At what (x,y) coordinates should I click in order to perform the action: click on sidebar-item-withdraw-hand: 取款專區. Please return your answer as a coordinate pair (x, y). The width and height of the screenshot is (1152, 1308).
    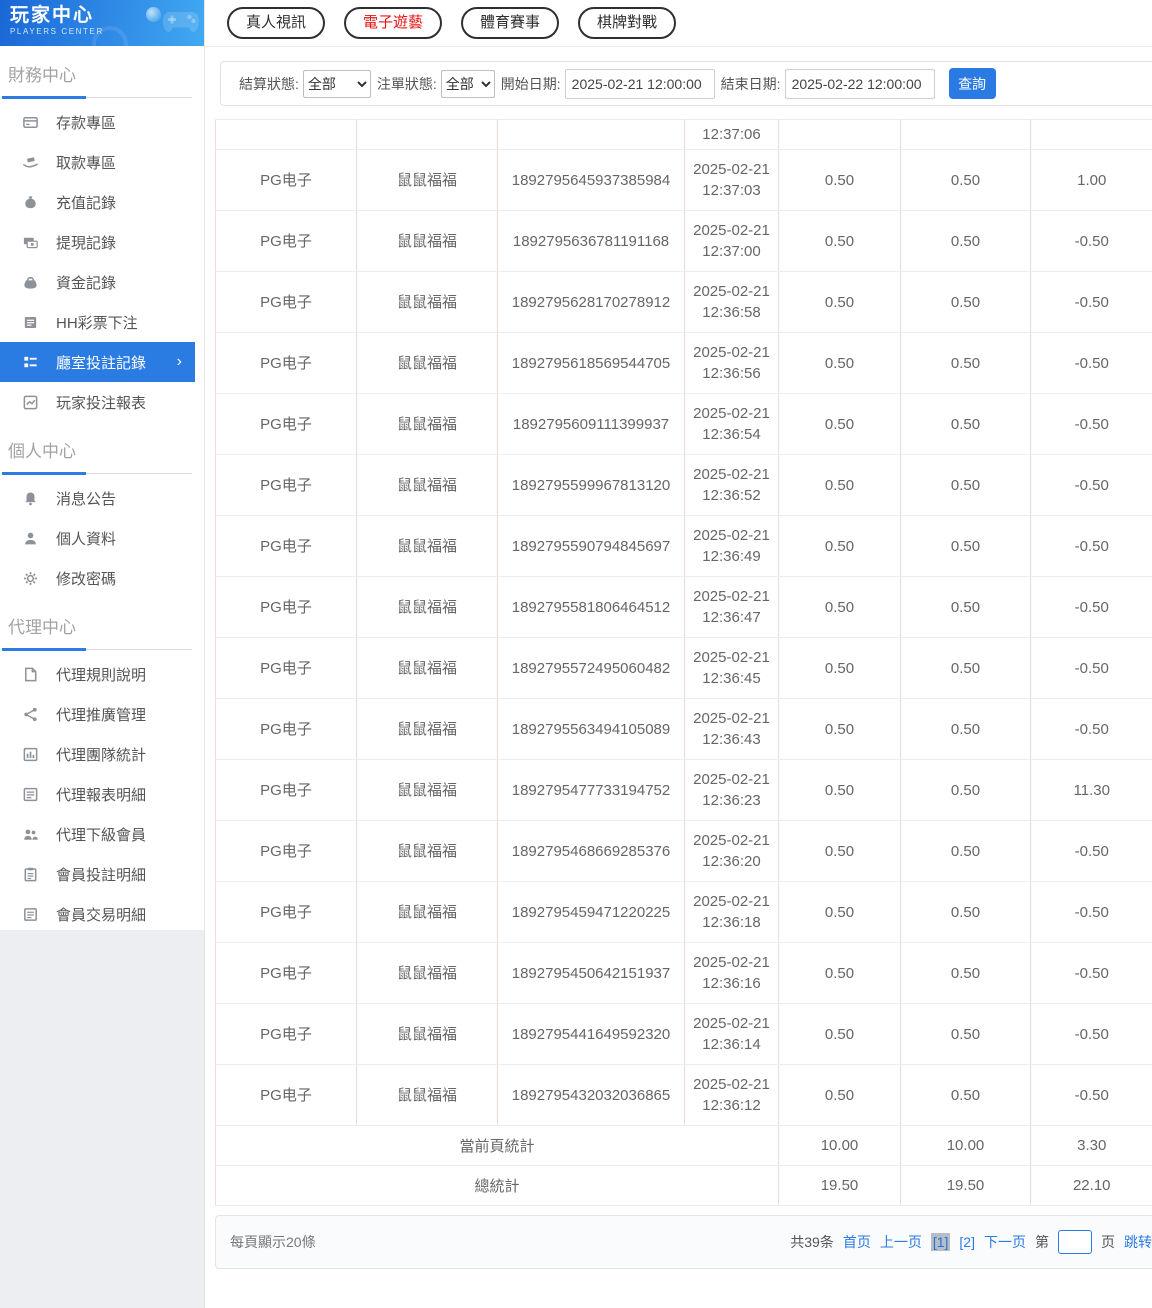
    Looking at the image, I should click on (97, 162).